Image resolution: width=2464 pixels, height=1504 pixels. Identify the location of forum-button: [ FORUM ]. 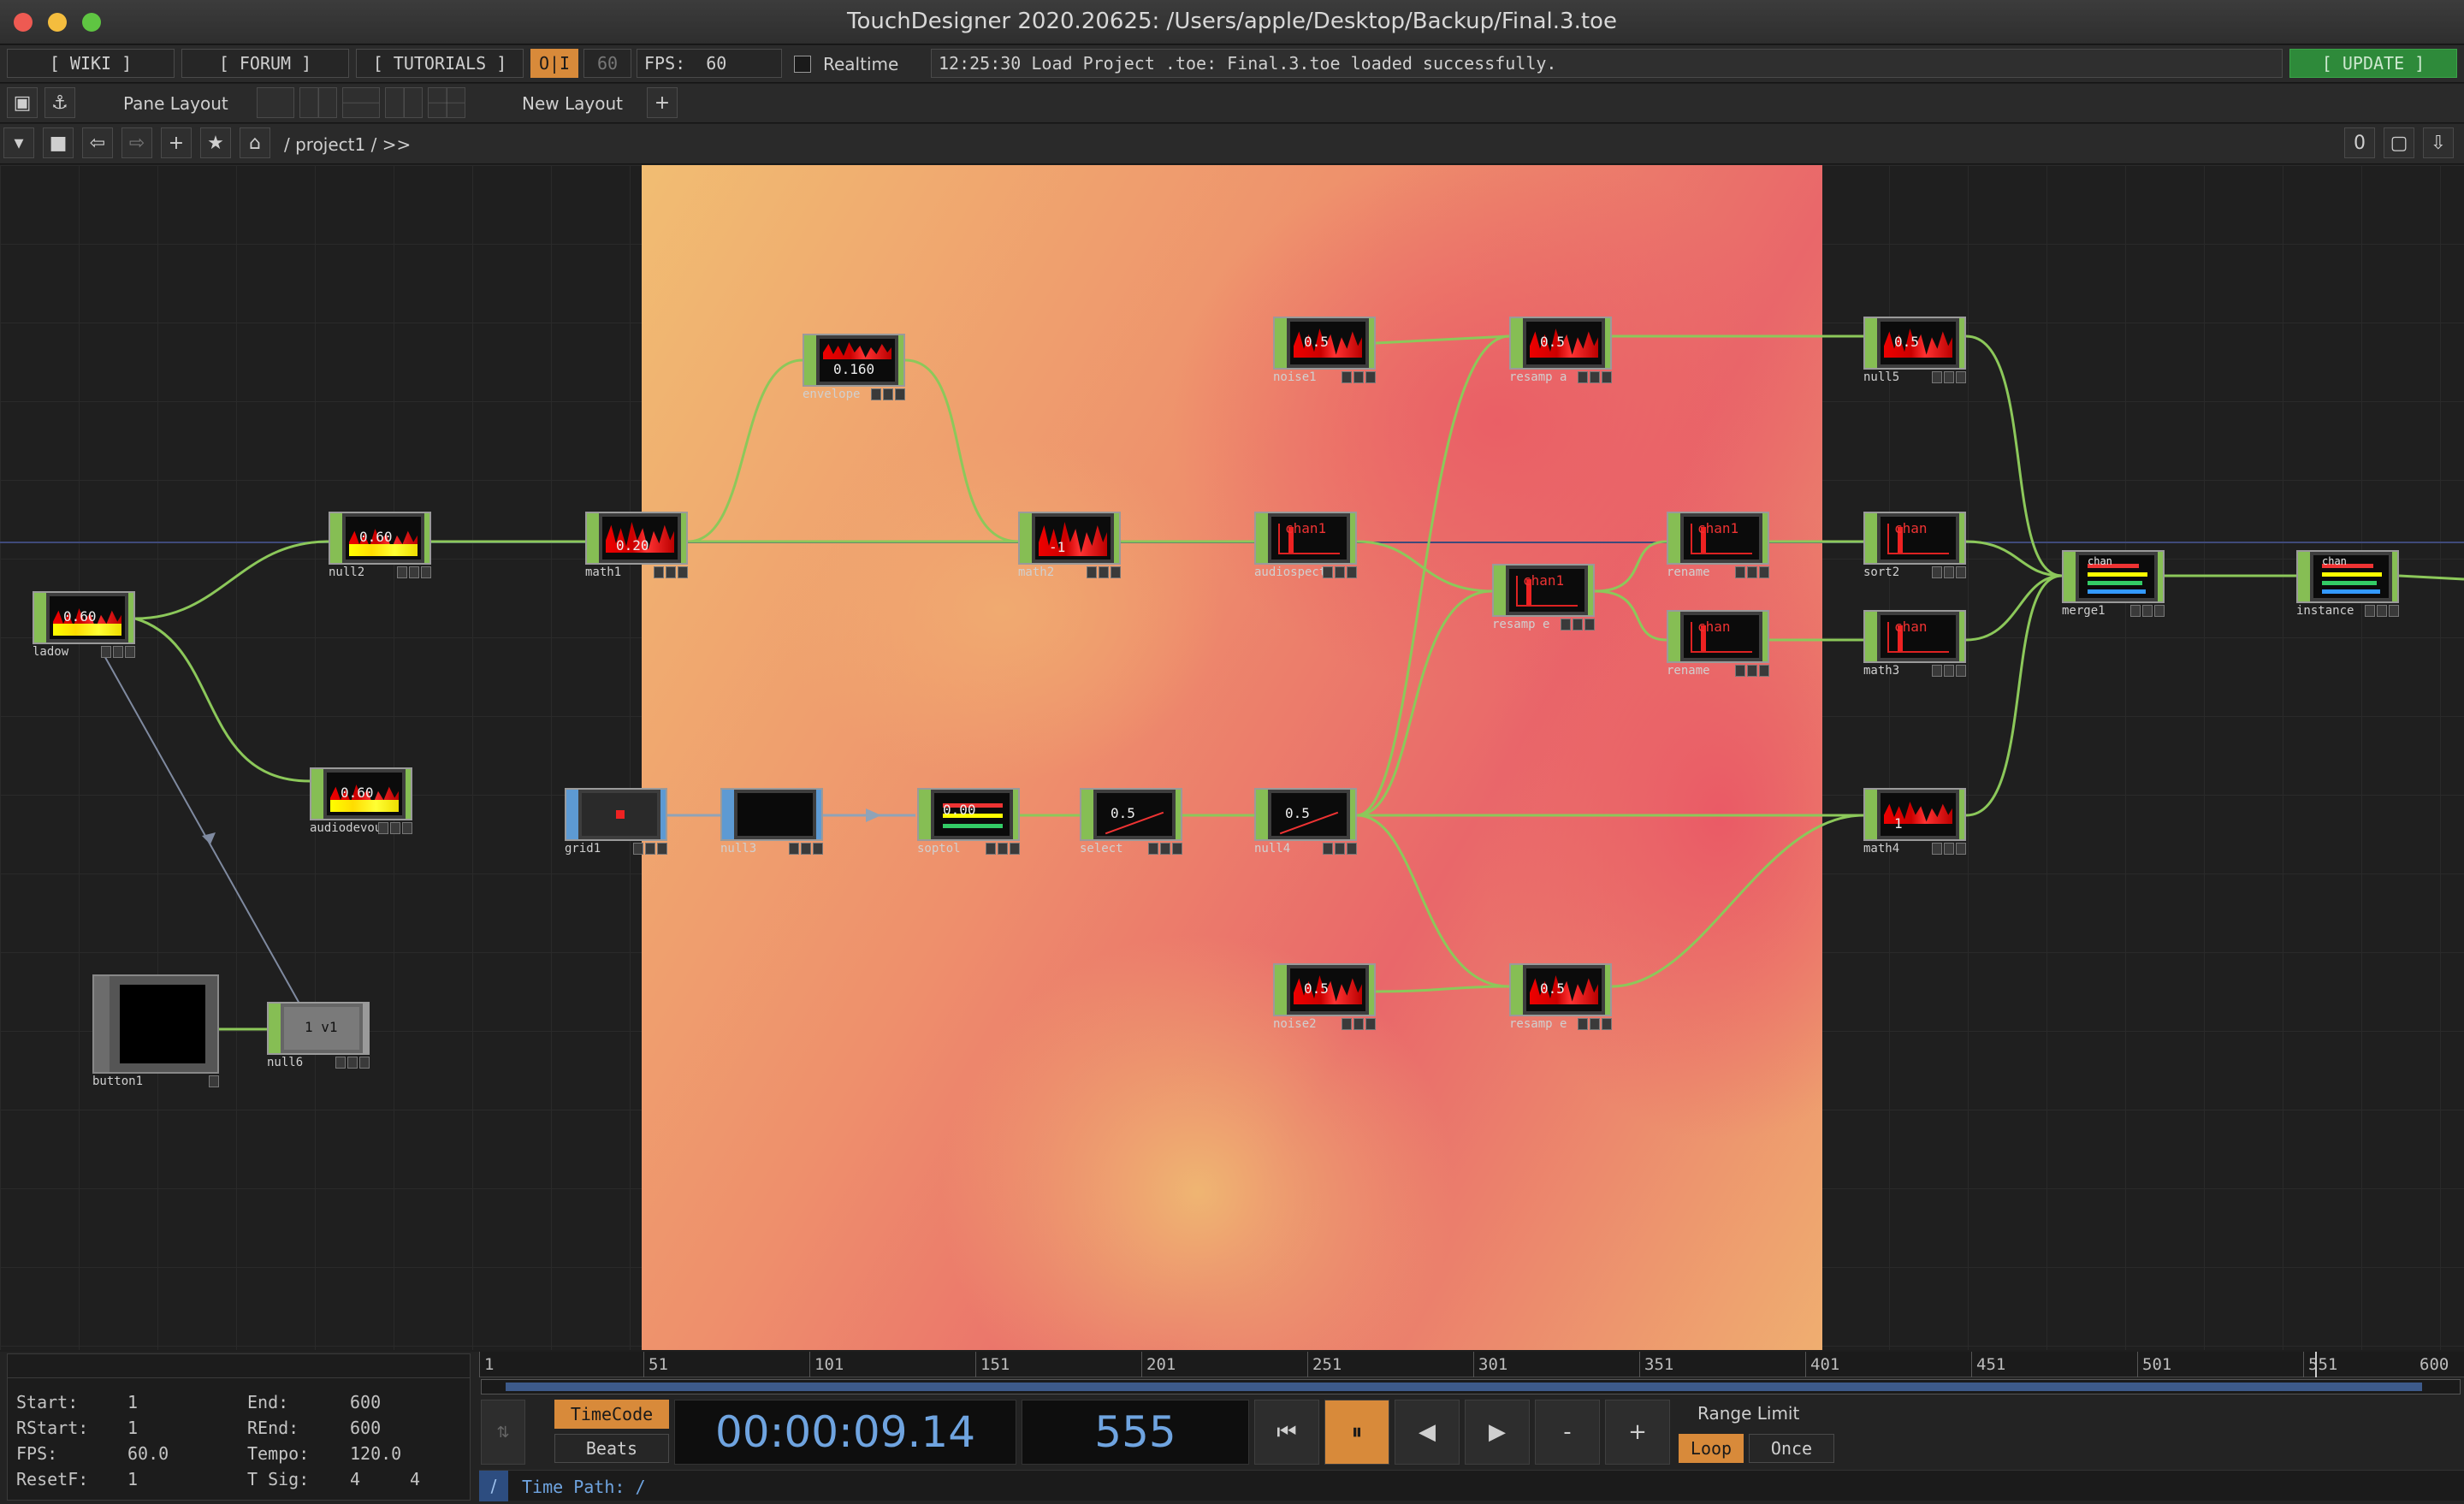
(265, 63).